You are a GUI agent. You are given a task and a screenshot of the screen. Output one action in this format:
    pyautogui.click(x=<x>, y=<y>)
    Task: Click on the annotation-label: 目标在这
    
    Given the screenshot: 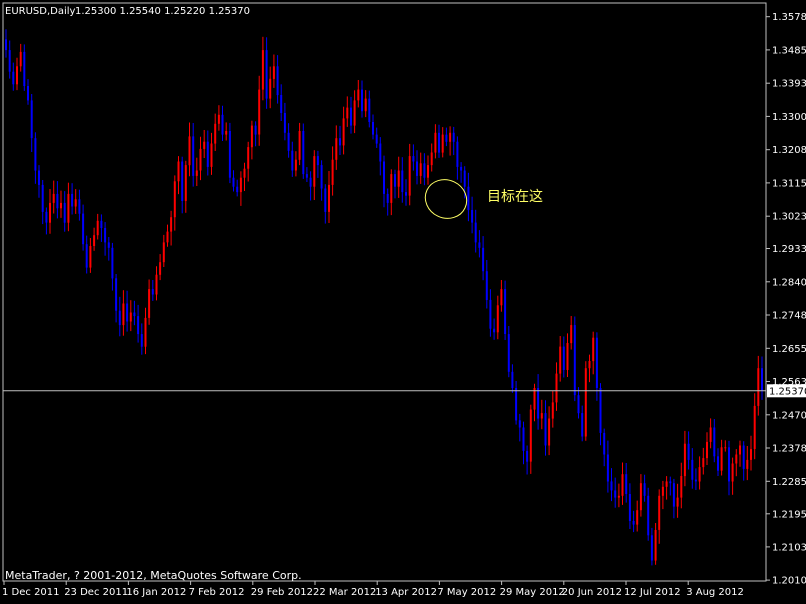 What is the action you would take?
    pyautogui.click(x=515, y=196)
    